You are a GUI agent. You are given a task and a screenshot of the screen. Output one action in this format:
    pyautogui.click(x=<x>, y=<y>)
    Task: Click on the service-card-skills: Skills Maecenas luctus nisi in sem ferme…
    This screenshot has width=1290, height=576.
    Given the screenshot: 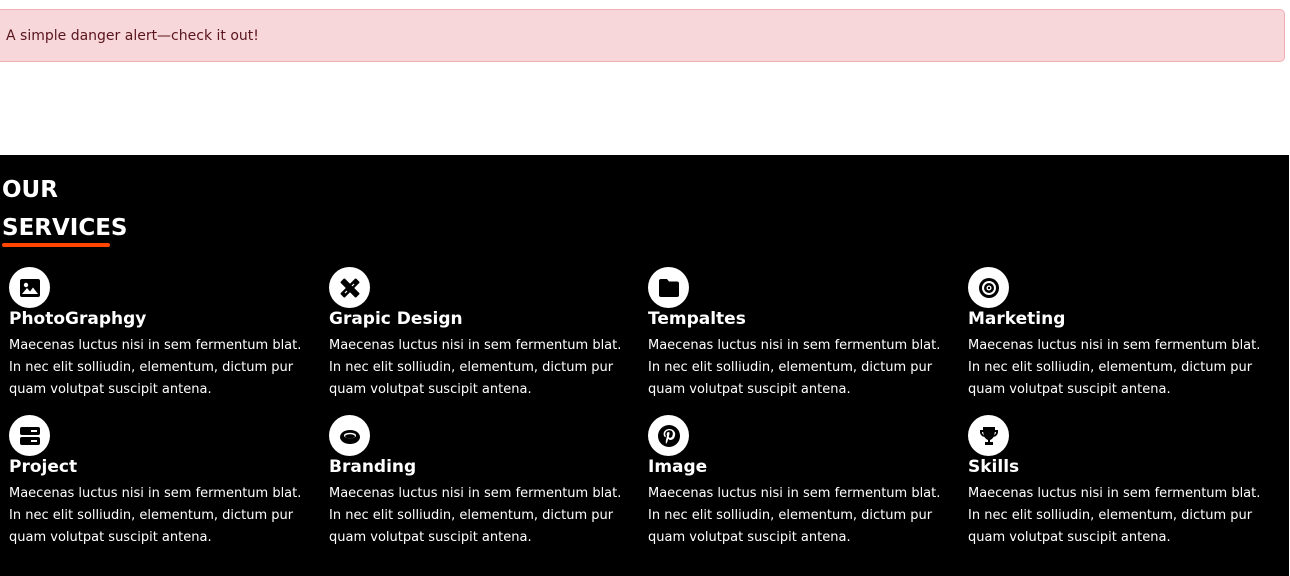 What is the action you would take?
    pyautogui.click(x=1120, y=482)
    